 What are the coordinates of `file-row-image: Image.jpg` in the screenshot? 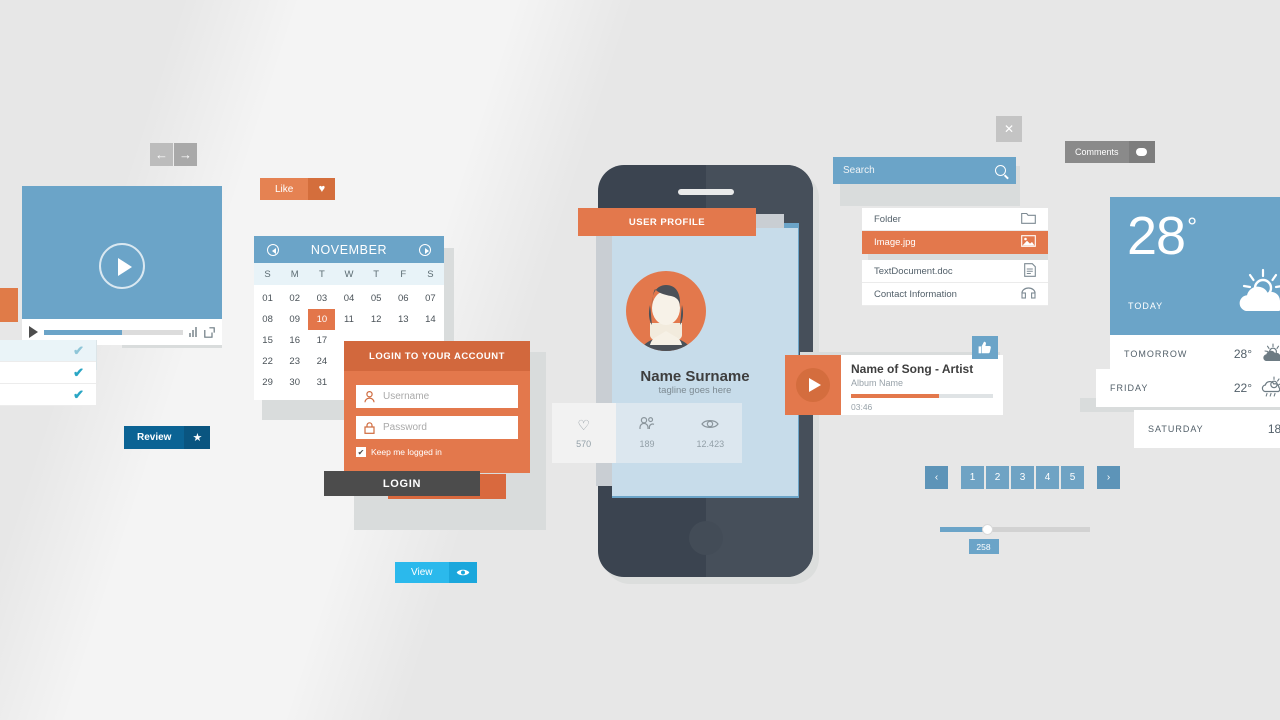 It's located at (955, 242).